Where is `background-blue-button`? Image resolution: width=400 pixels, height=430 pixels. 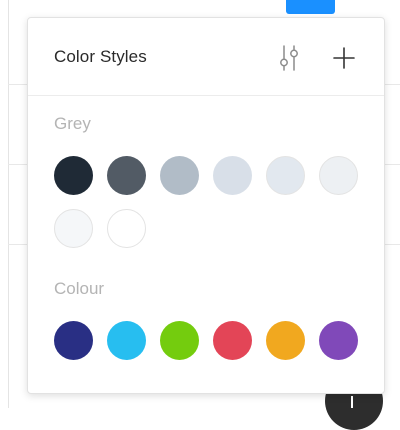
background-blue-button is located at coordinates (310, 7).